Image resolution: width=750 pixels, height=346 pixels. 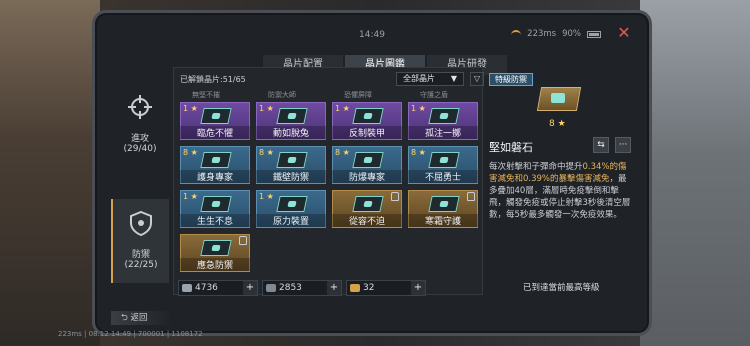 I want to click on chip-filter-dropdown: 全部晶片 ▼, so click(x=430, y=79).